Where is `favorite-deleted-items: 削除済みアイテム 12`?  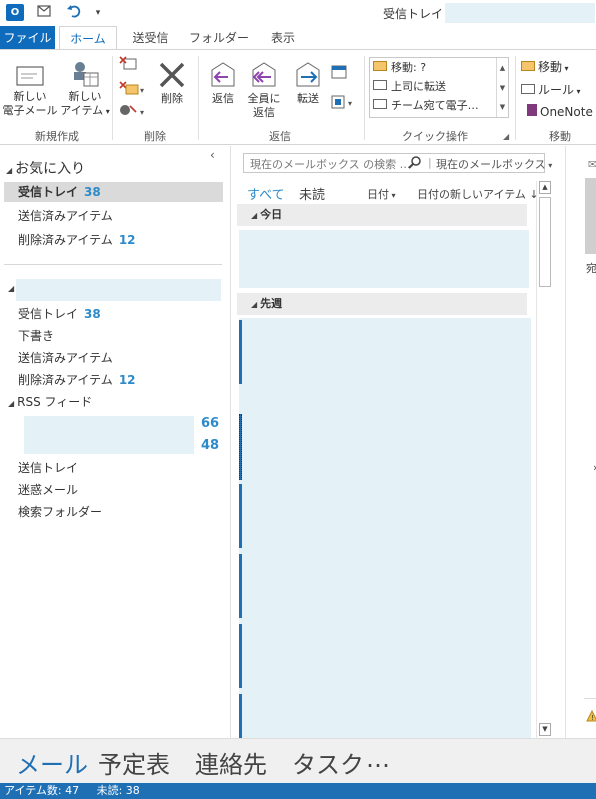 favorite-deleted-items: 削除済みアイテム 12 is located at coordinates (77, 240).